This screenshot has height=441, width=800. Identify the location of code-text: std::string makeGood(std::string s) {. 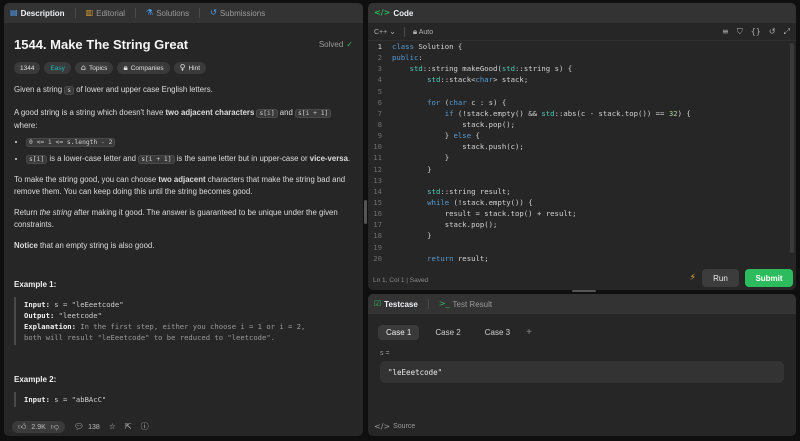
(491, 69).